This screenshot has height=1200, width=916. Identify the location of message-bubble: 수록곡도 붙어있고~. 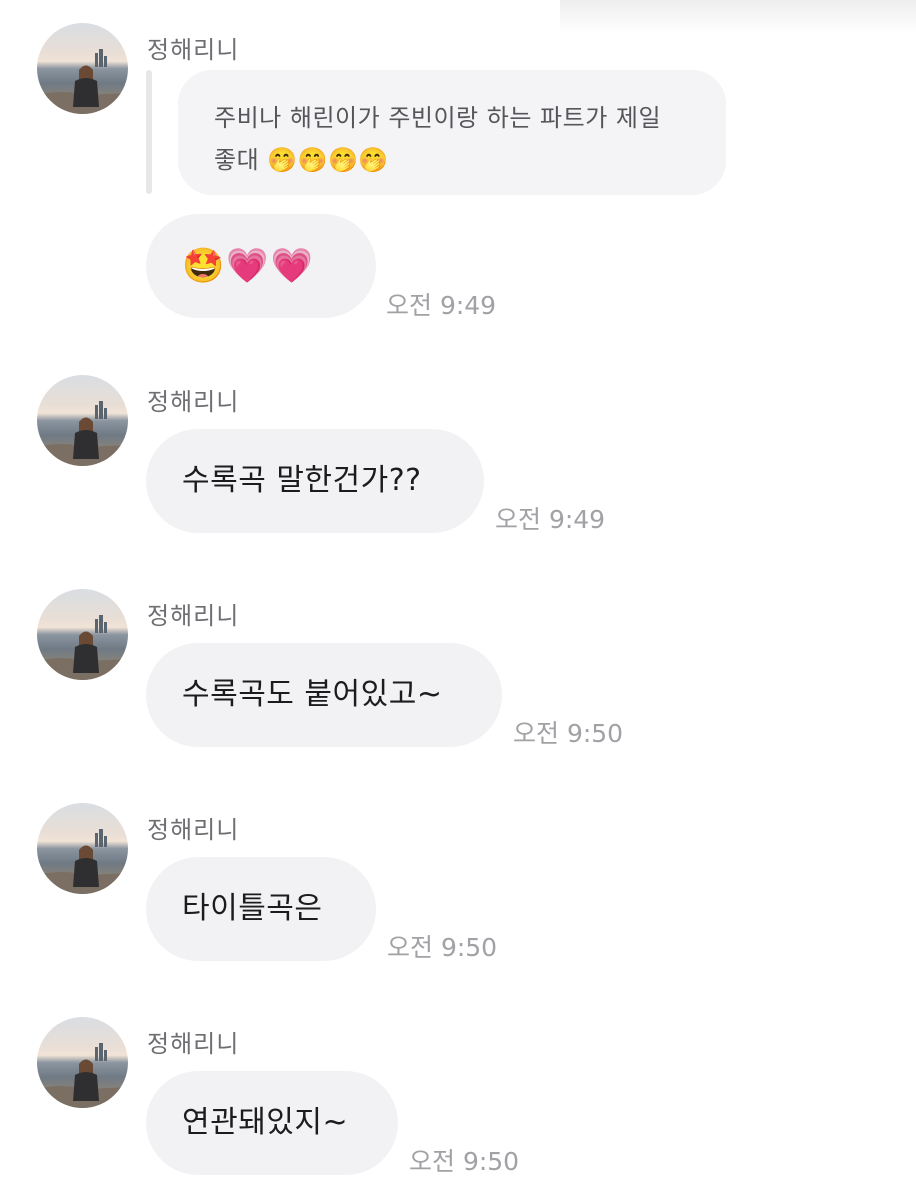
(324, 695).